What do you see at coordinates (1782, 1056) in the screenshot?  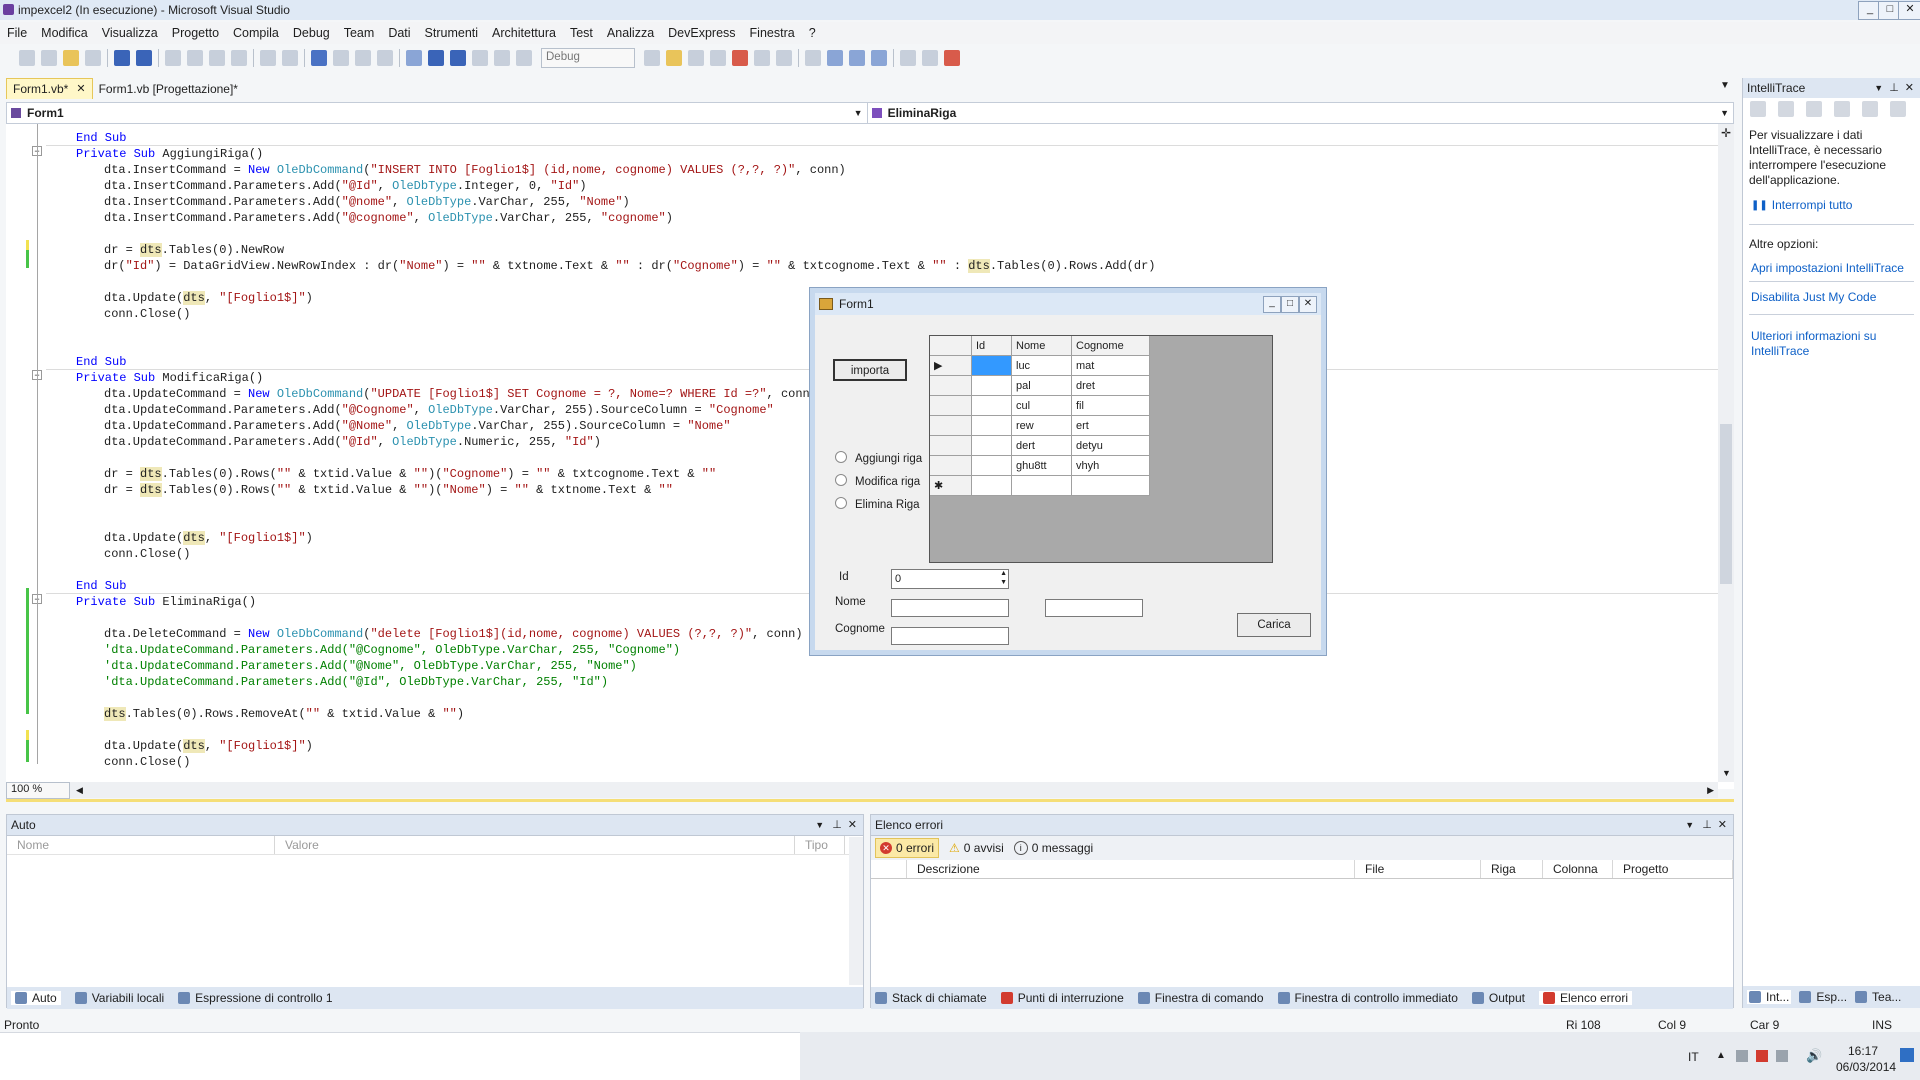 I see `tray-network-icon` at bounding box center [1782, 1056].